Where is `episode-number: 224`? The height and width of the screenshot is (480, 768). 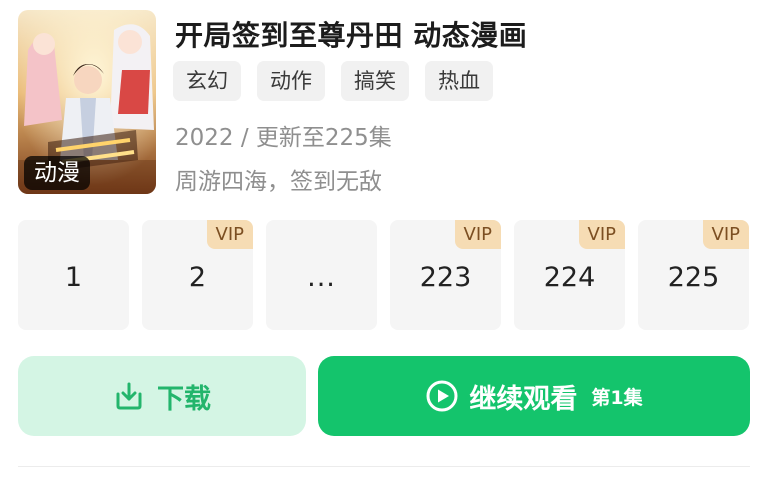
episode-number: 224 is located at coordinates (569, 277).